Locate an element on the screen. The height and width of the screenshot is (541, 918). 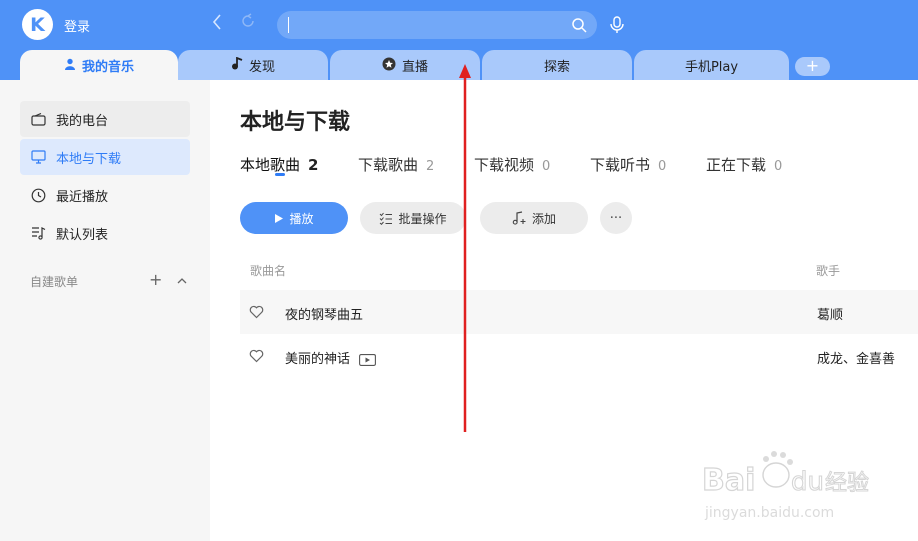
tab-label: 手机Play is located at coordinates (711, 67).